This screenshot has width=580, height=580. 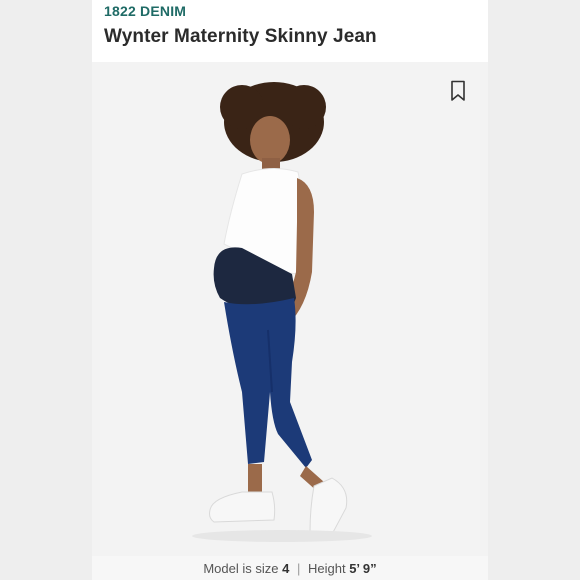 What do you see at coordinates (145, 11) in the screenshot?
I see `brand-name: 1822 DENIM` at bounding box center [145, 11].